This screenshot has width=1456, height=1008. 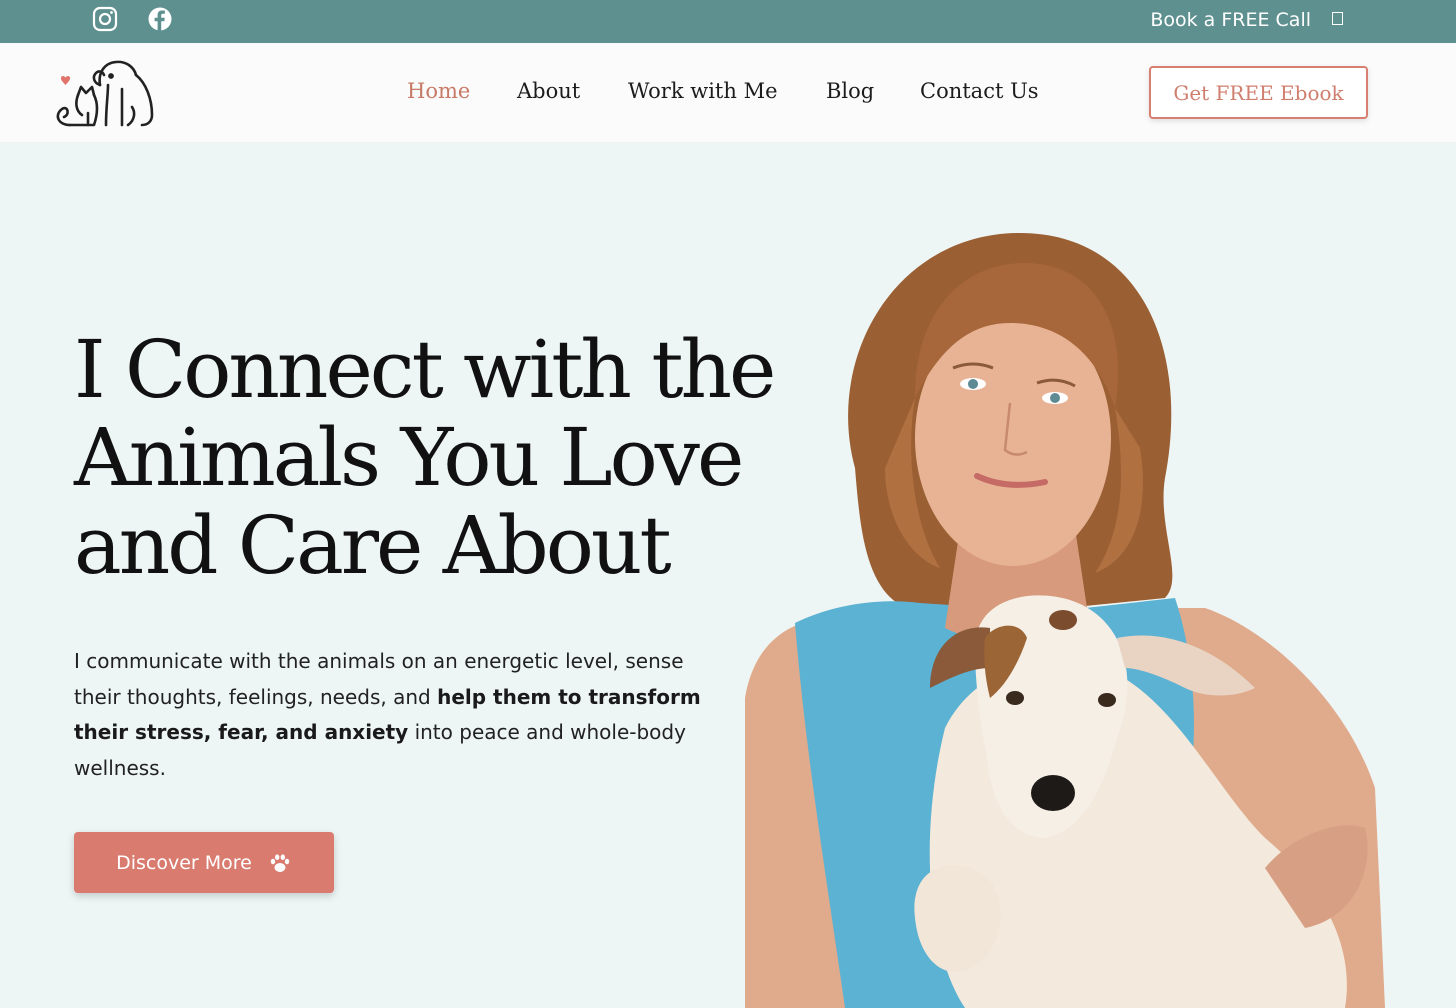 What do you see at coordinates (728, 21) in the screenshot?
I see `top-bar: Book a FREE Call` at bounding box center [728, 21].